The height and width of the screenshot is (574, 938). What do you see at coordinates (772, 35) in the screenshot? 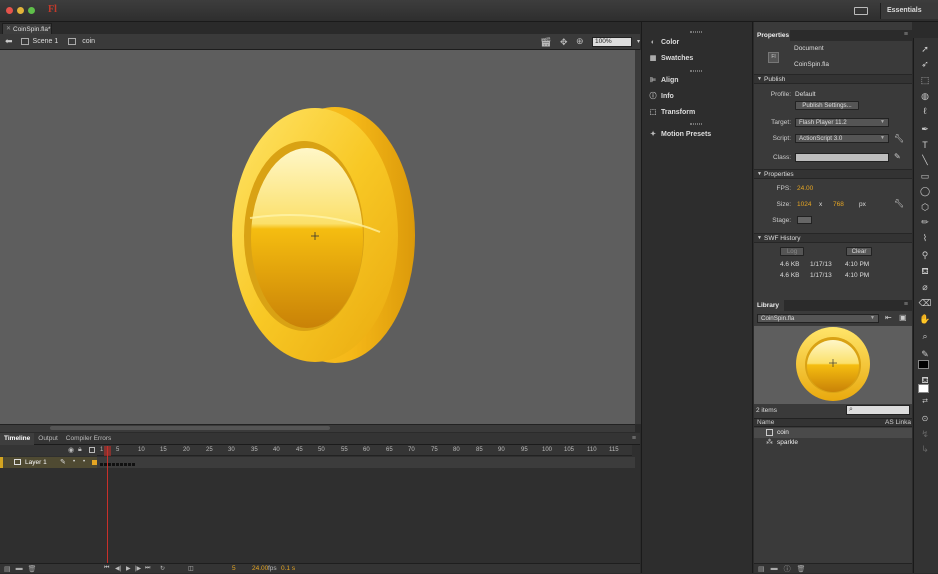
I see `tab-properties: Properties` at bounding box center [772, 35].